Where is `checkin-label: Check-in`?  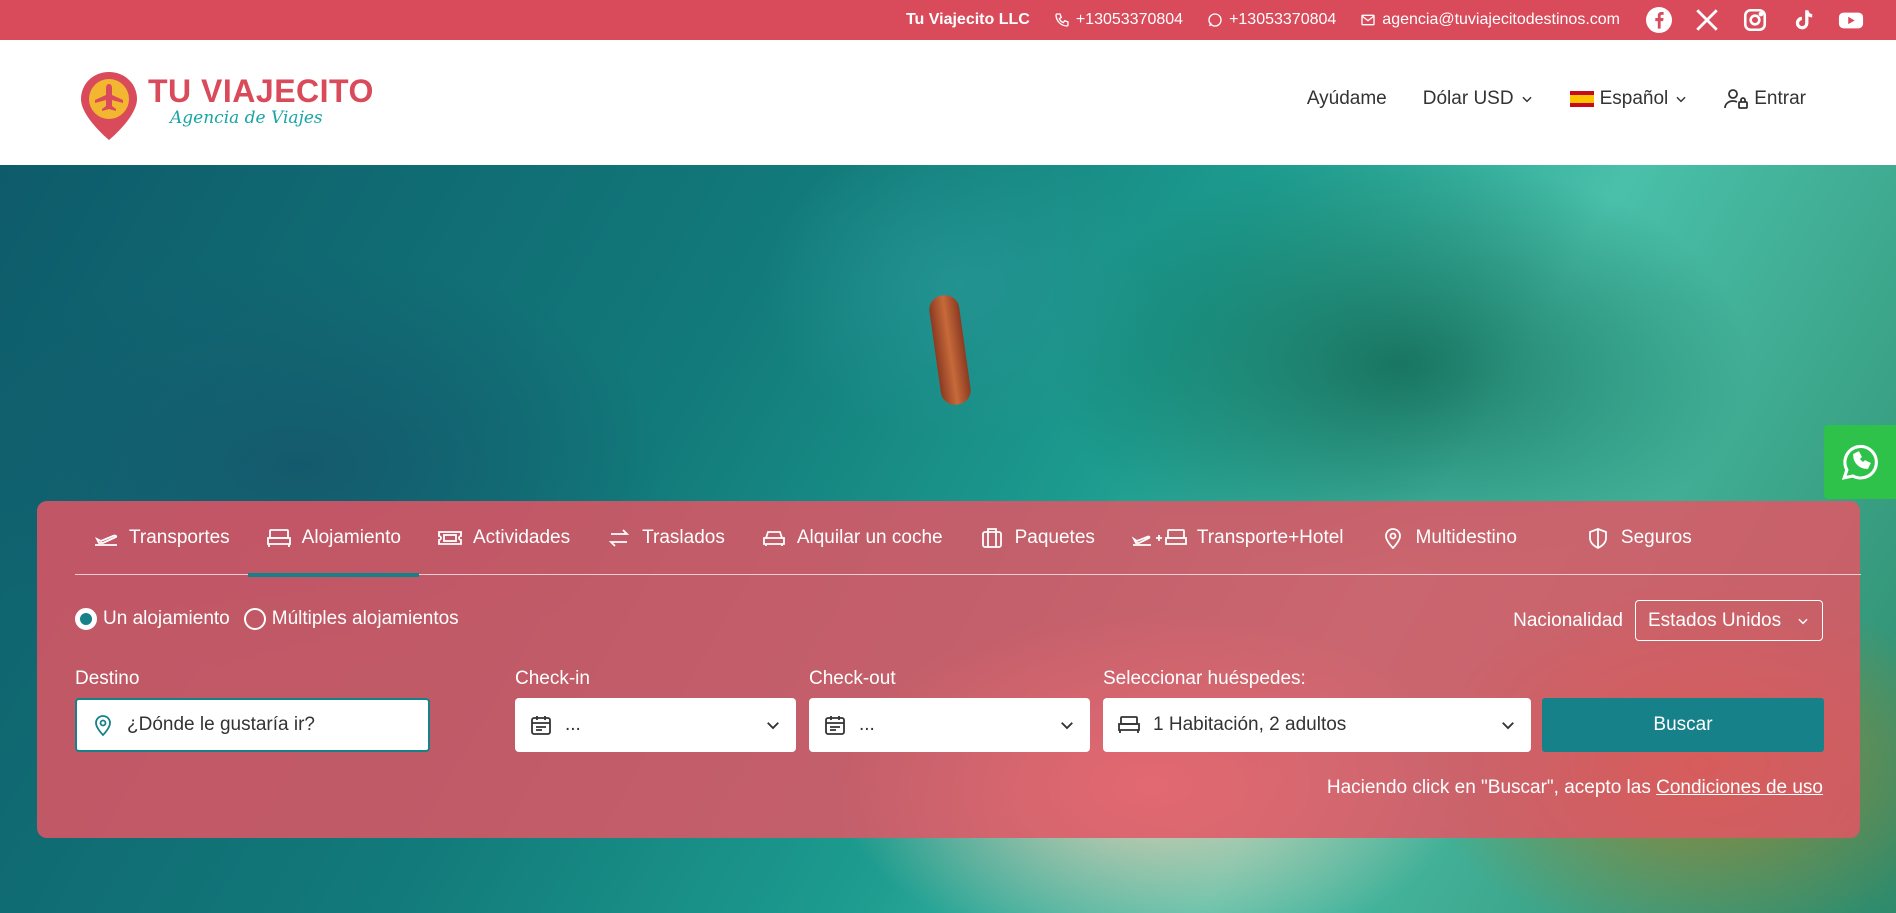
checkin-label: Check-in is located at coordinates (552, 678).